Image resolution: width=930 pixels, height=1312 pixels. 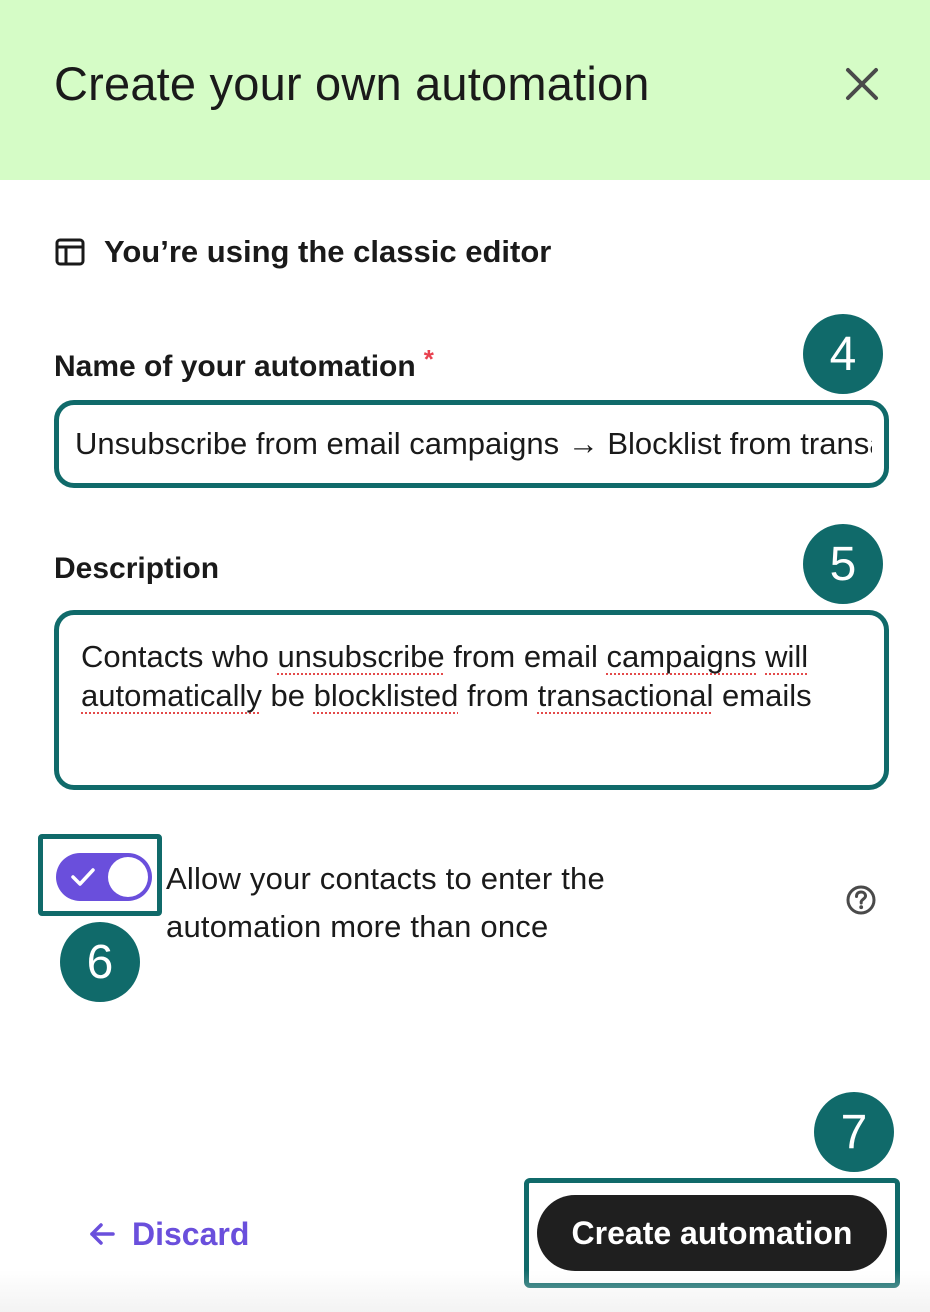 I want to click on automation-name-input, so click(x=471, y=444).